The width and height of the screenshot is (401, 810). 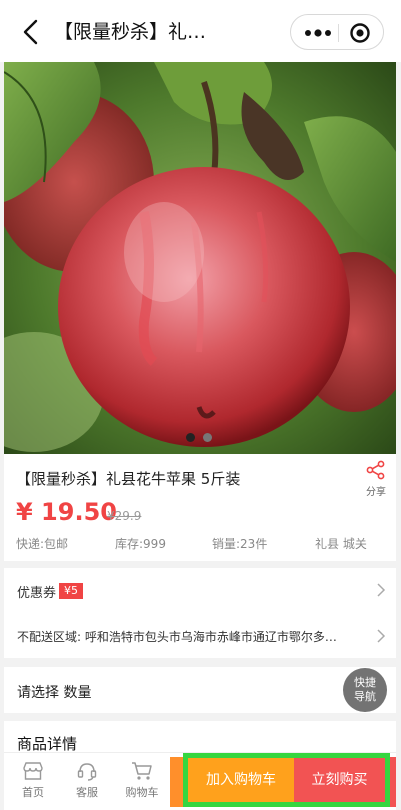 I want to click on quick-nav-label-2: 导航, so click(x=365, y=696).